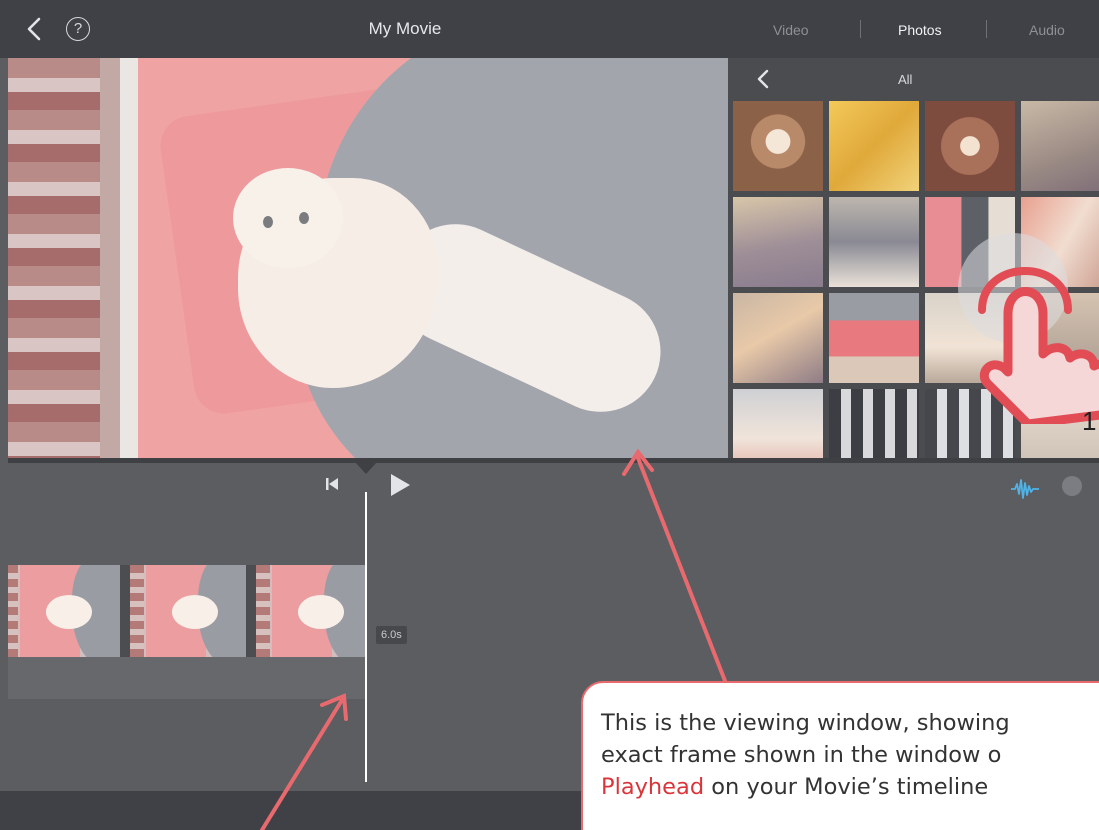 The height and width of the screenshot is (830, 1099). What do you see at coordinates (920, 30) in the screenshot?
I see `tab-photos: Photos` at bounding box center [920, 30].